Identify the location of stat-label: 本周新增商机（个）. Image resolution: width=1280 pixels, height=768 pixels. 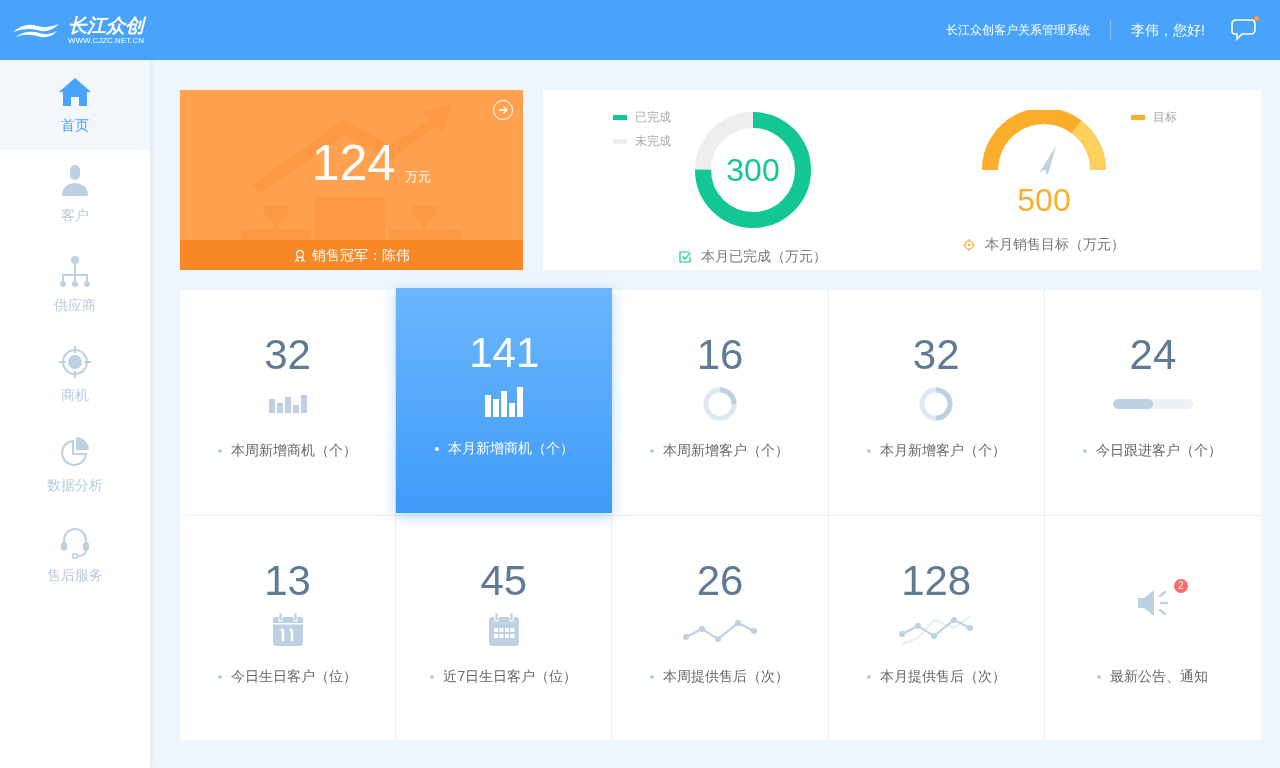
(294, 450).